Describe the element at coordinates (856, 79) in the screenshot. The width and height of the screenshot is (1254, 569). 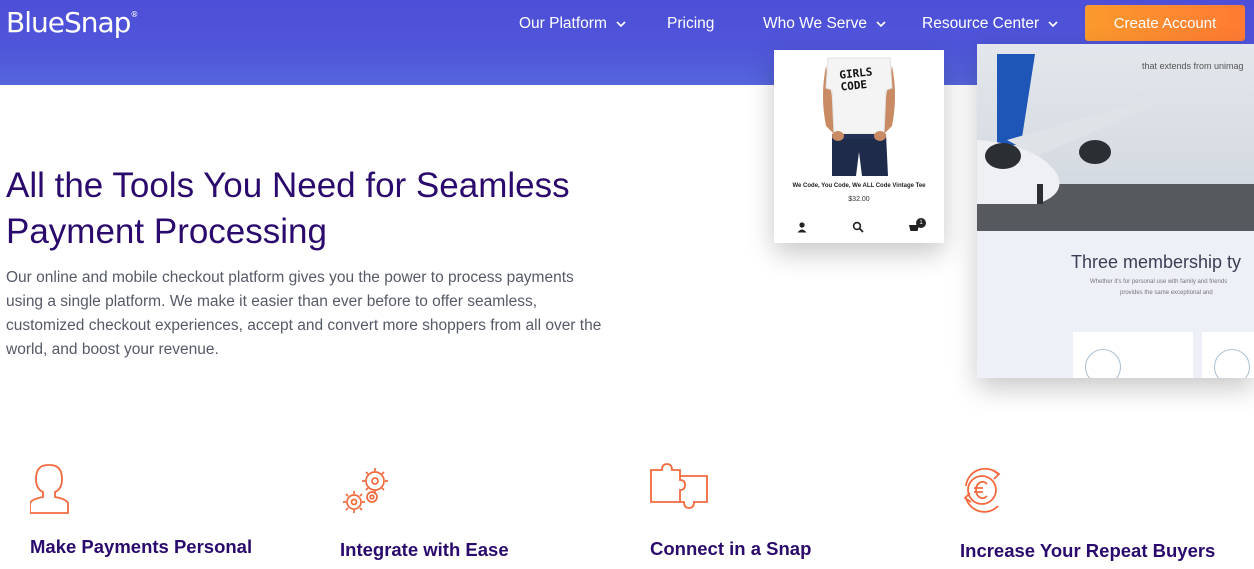
I see `shirt-print: GIRLS CODE` at that location.